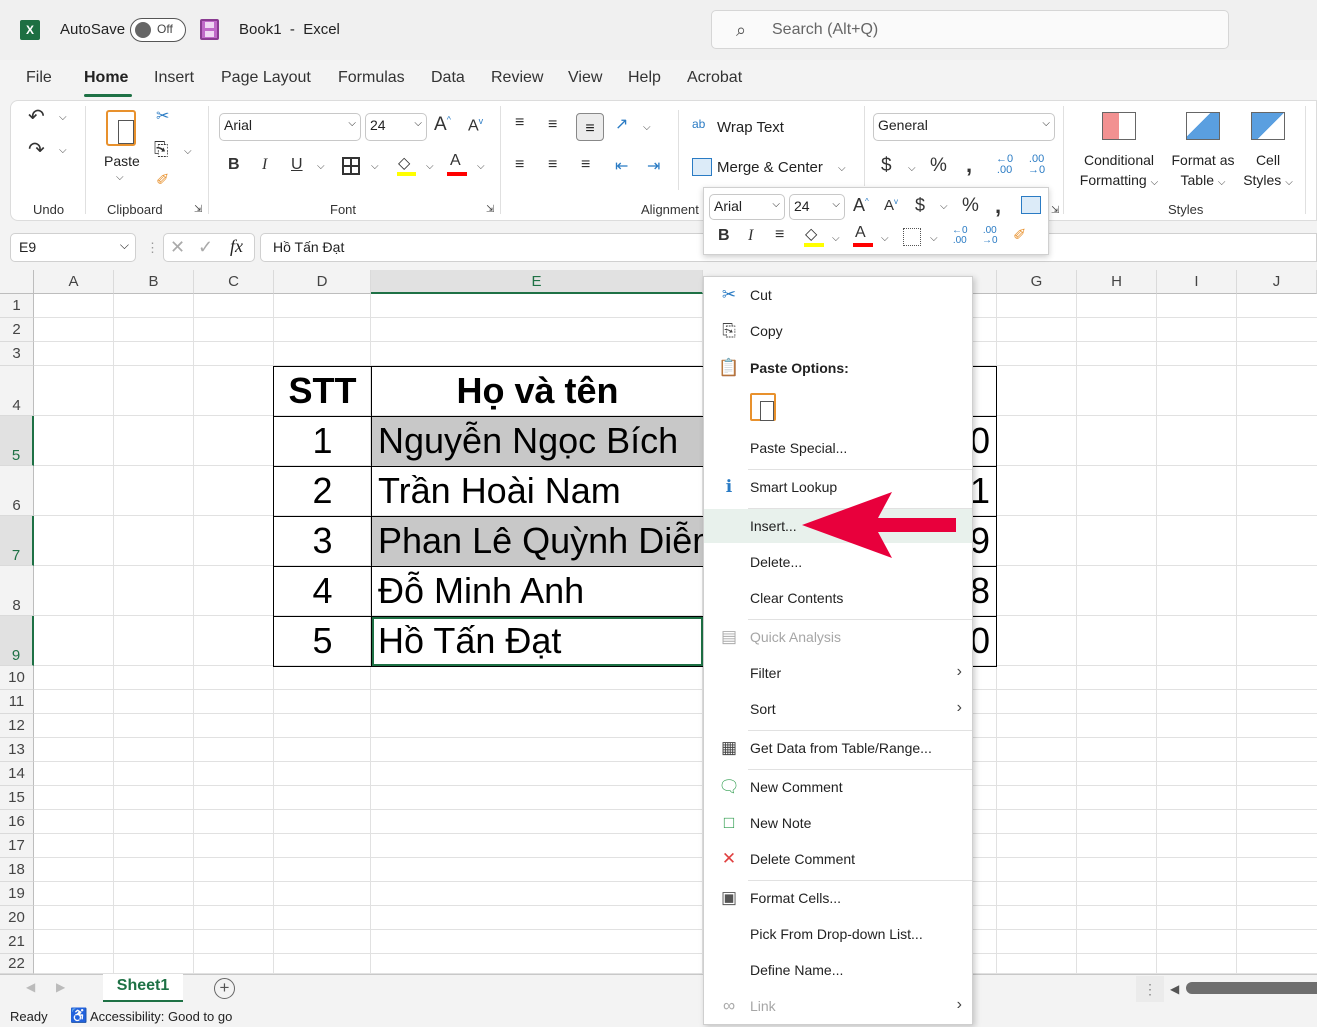  I want to click on context-menu-item-delete-comment: ✕ Delete Comment, so click(838, 859).